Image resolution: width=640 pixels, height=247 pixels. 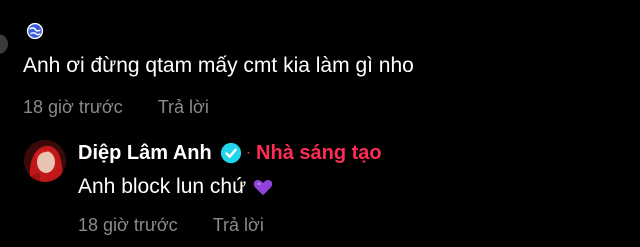 What do you see at coordinates (263, 187) in the screenshot?
I see `purple-heart-icon` at bounding box center [263, 187].